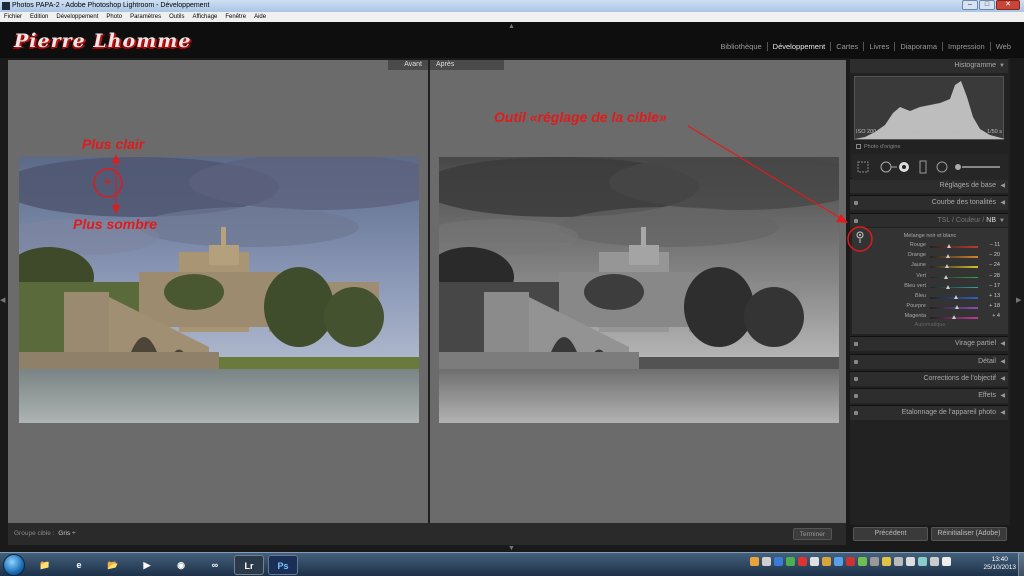  I want to click on red-eye-icon, so click(904, 167).